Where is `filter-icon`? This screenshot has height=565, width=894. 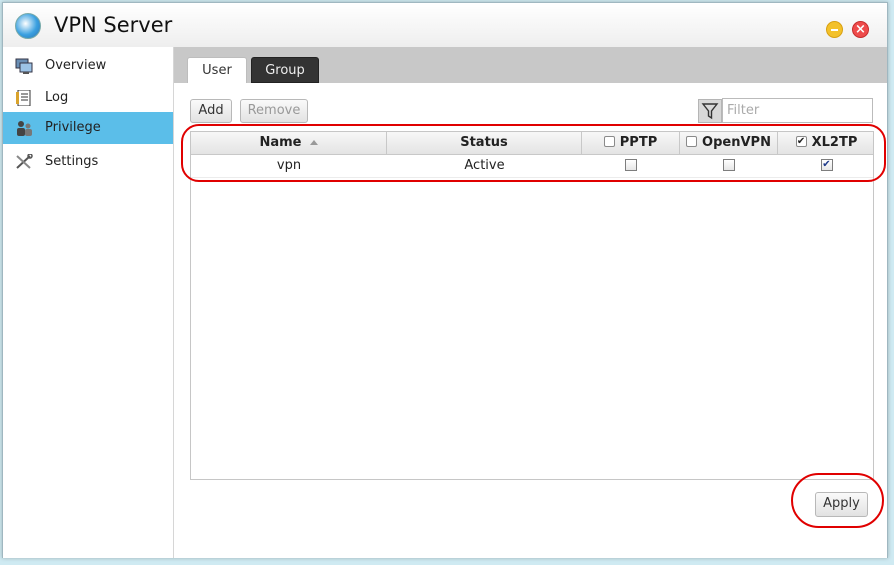 filter-icon is located at coordinates (710, 111).